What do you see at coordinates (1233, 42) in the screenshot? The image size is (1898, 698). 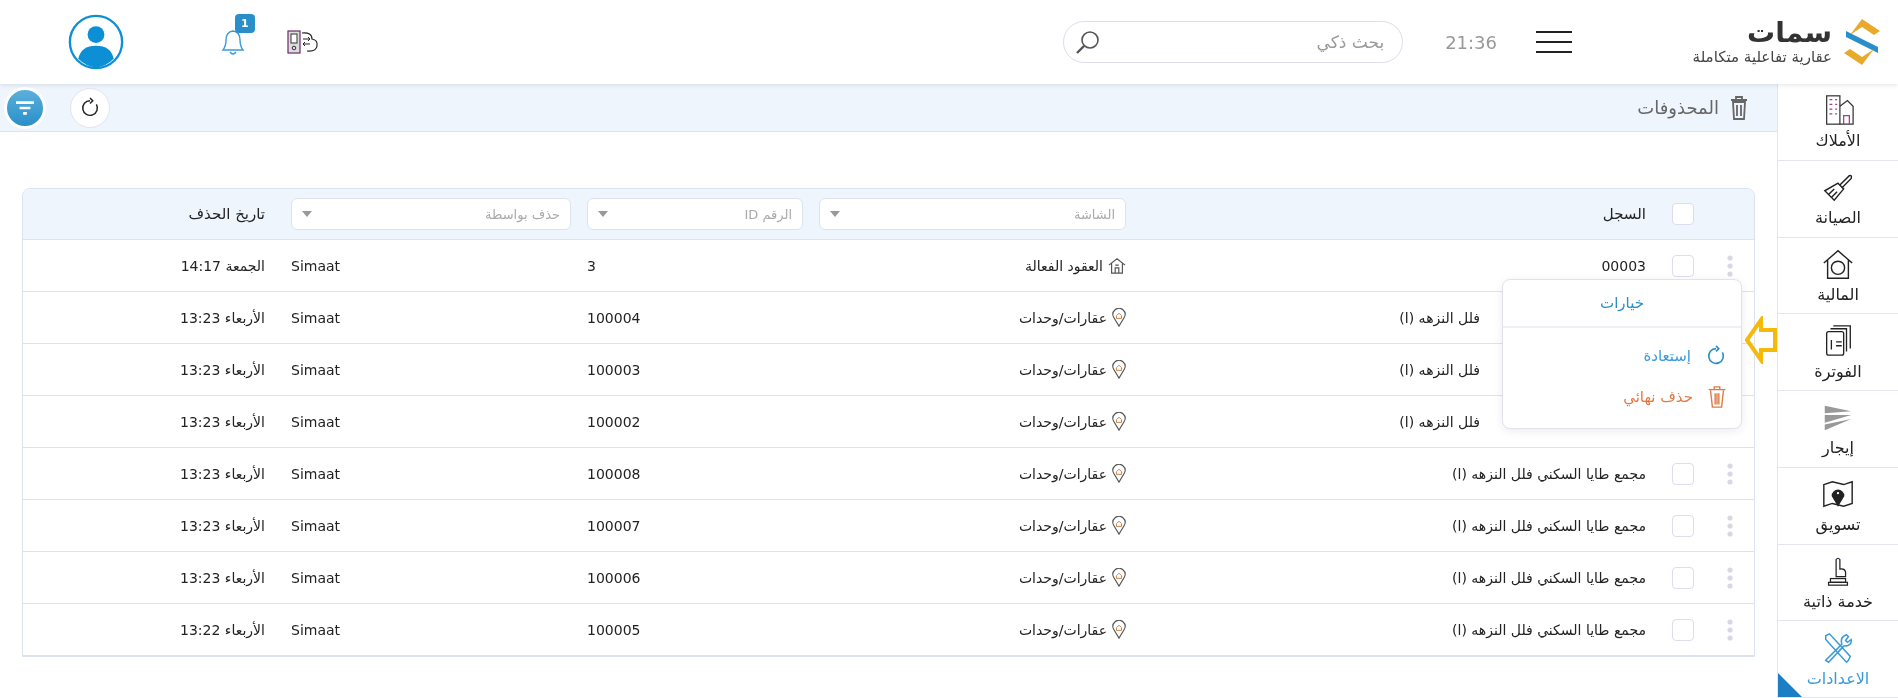 I see `search-field: بحث ذكي` at bounding box center [1233, 42].